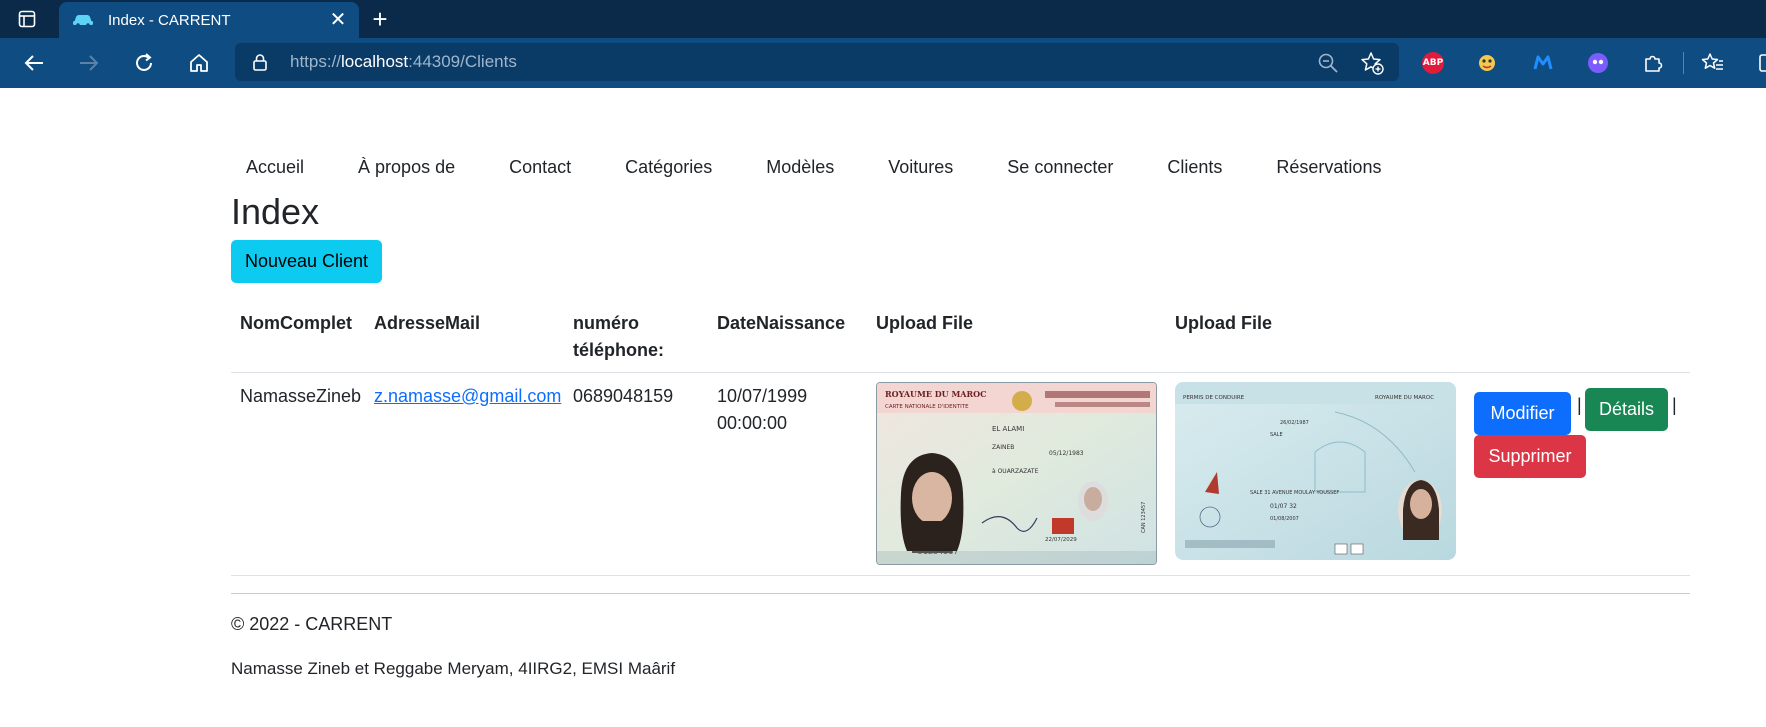 This screenshot has width=1766, height=727. Describe the element at coordinates (406, 167) in the screenshot. I see `nav-link-a-propos: À propos de` at that location.